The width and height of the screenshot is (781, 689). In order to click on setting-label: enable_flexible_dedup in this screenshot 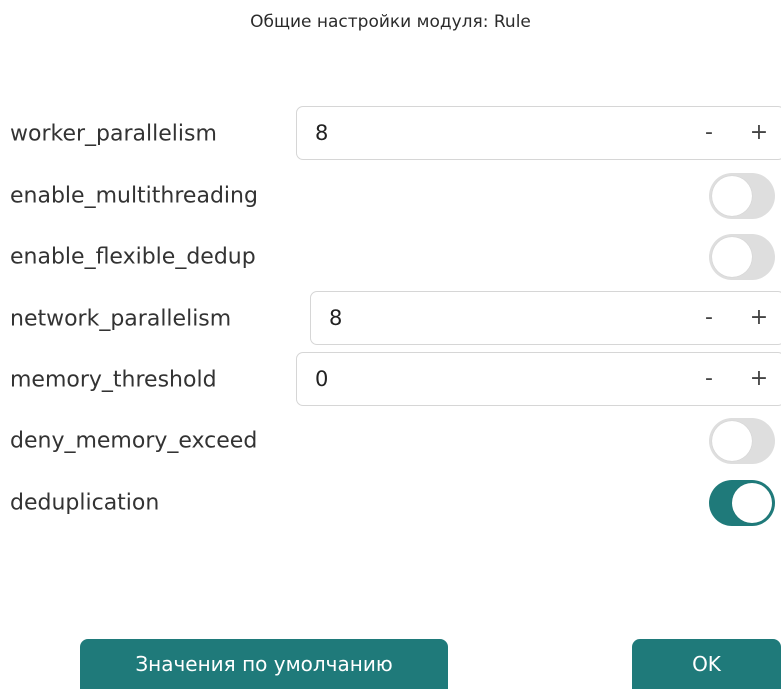, I will do `click(133, 257)`.